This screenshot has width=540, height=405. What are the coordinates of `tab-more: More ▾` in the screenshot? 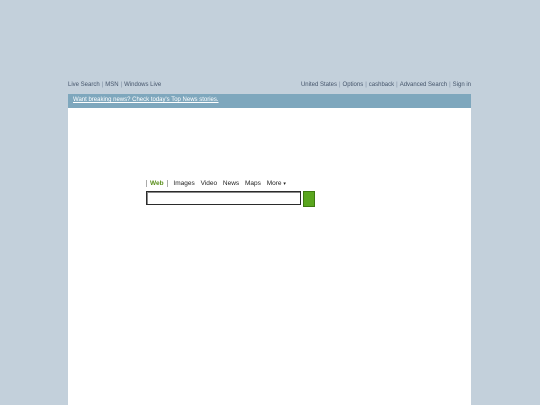 It's located at (276, 183).